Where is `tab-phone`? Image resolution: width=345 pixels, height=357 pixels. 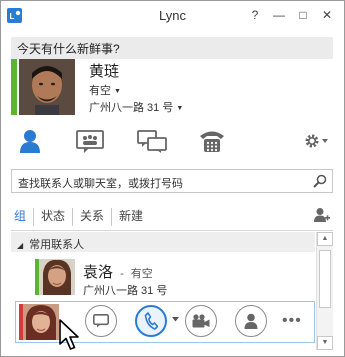
tab-phone is located at coordinates (212, 141).